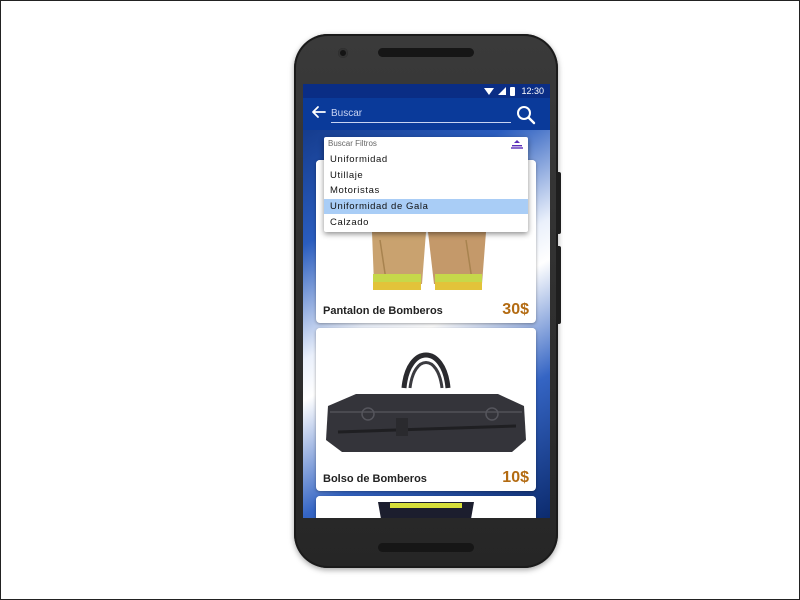  I want to click on filter-option-uniformidad: Uniformidad, so click(426, 159).